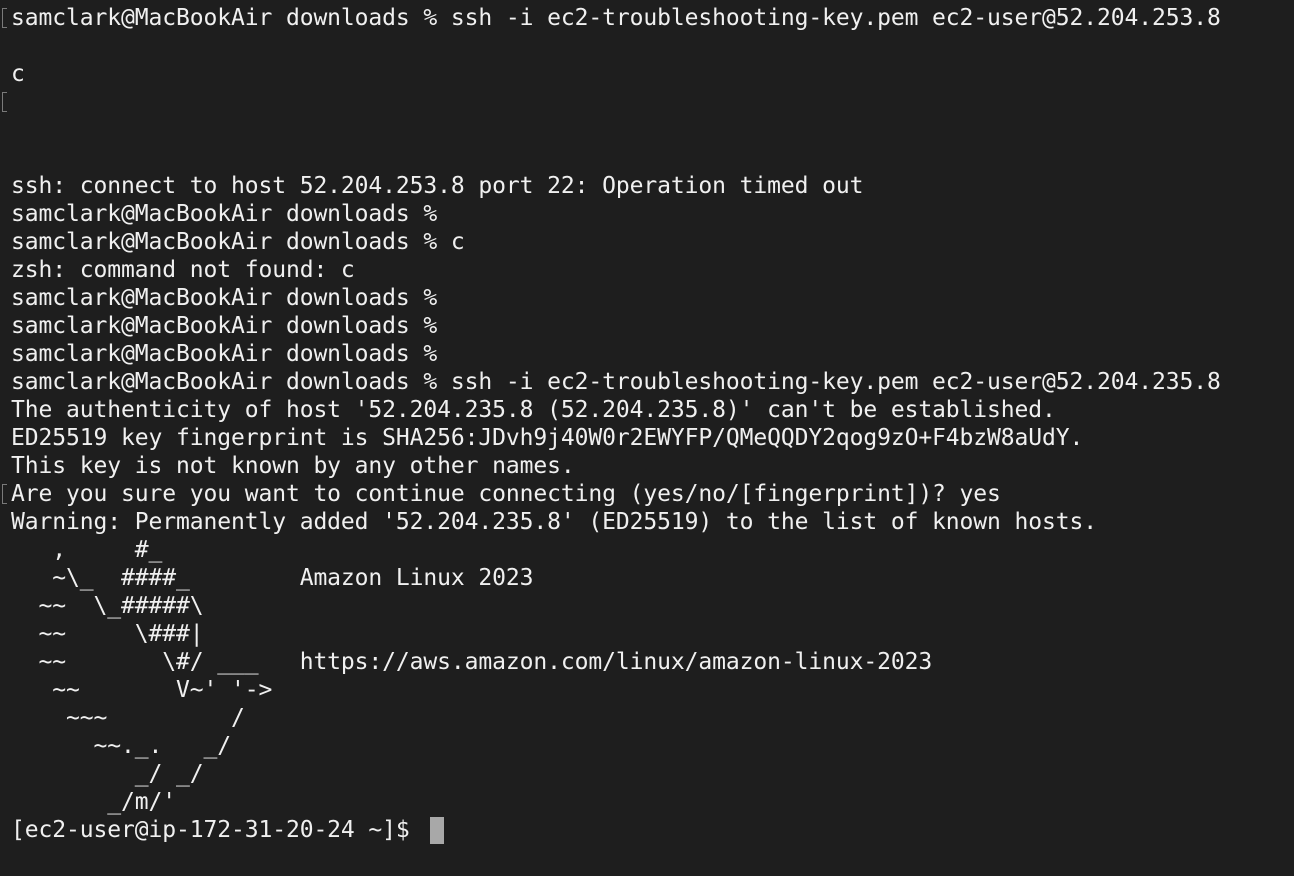 This screenshot has height=876, width=1294. I want to click on motd-art-line: ~~._. _/, so click(121, 746).